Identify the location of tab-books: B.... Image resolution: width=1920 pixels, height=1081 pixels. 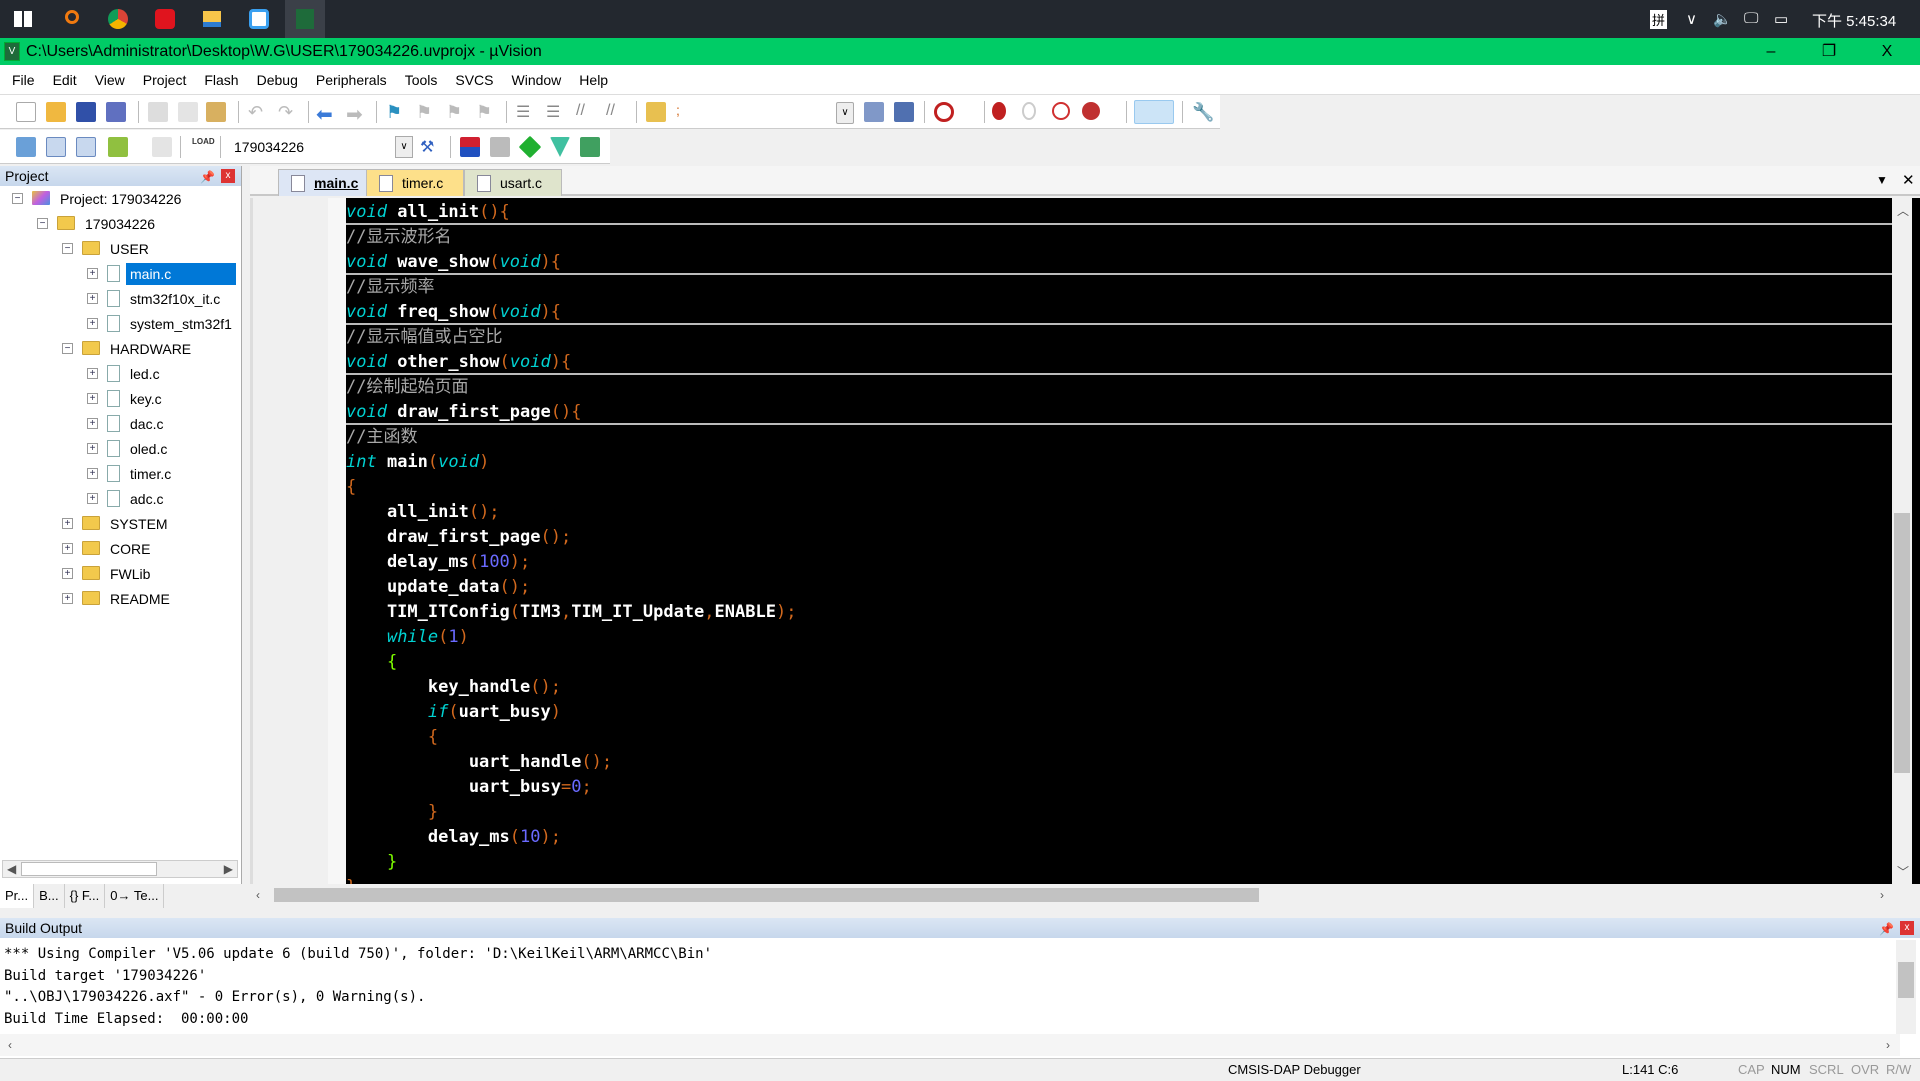
(49, 896).